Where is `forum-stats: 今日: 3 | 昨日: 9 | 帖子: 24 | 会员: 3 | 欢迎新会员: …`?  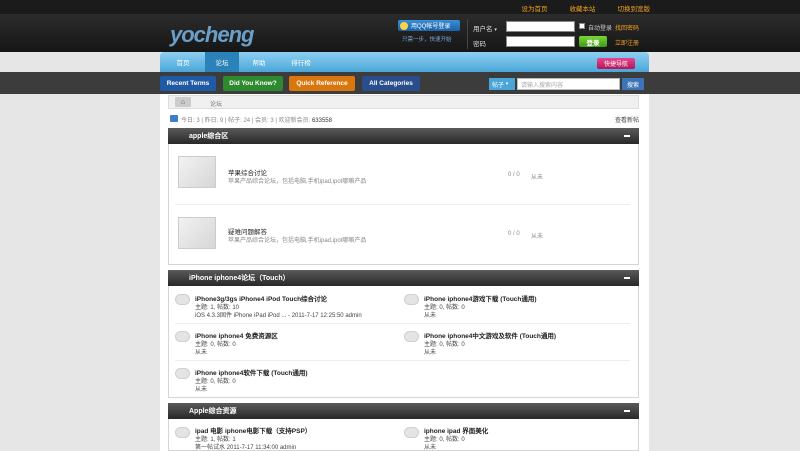 forum-stats: 今日: 3 | 昨日: 9 | 帖子: 24 | 会员: 3 | 欢迎新会员: … is located at coordinates (256, 121).